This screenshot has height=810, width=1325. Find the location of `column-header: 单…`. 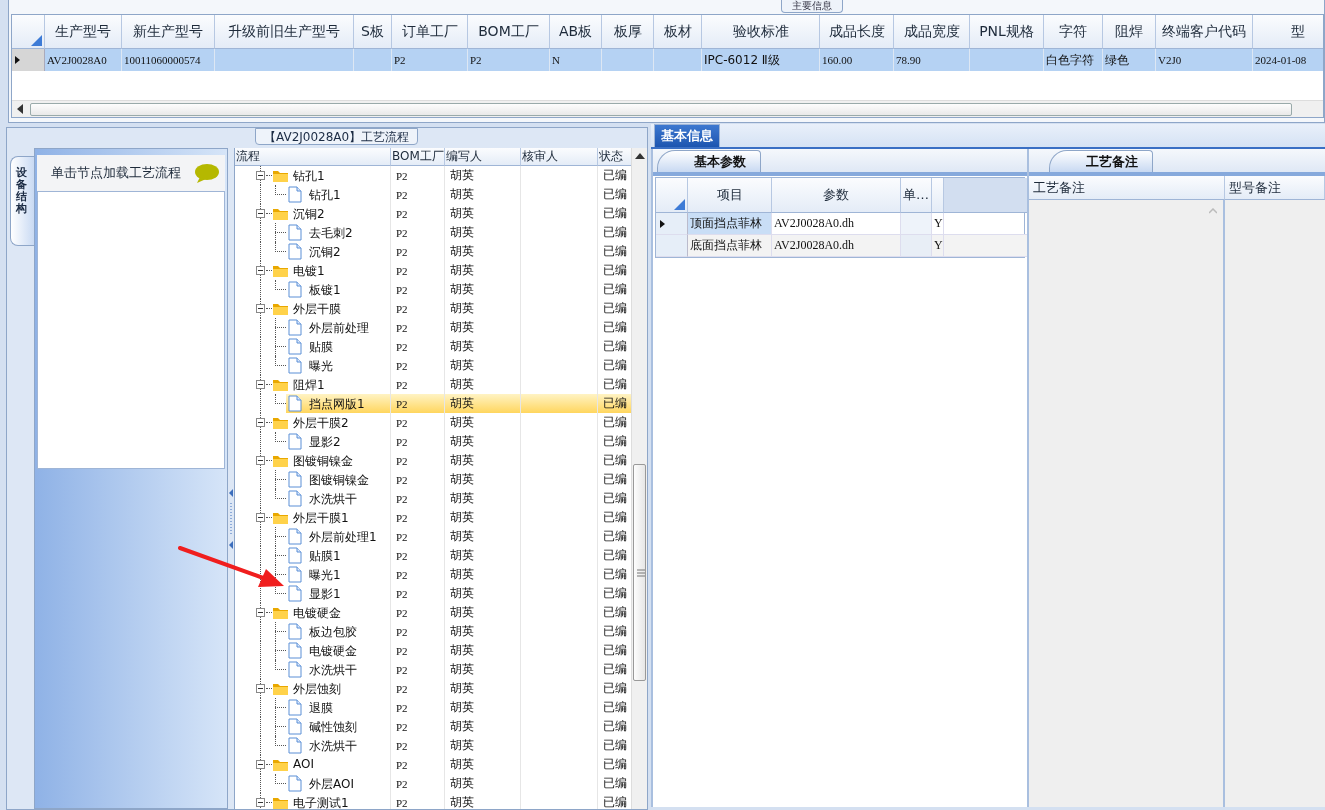

column-header: 单… is located at coordinates (916, 195).